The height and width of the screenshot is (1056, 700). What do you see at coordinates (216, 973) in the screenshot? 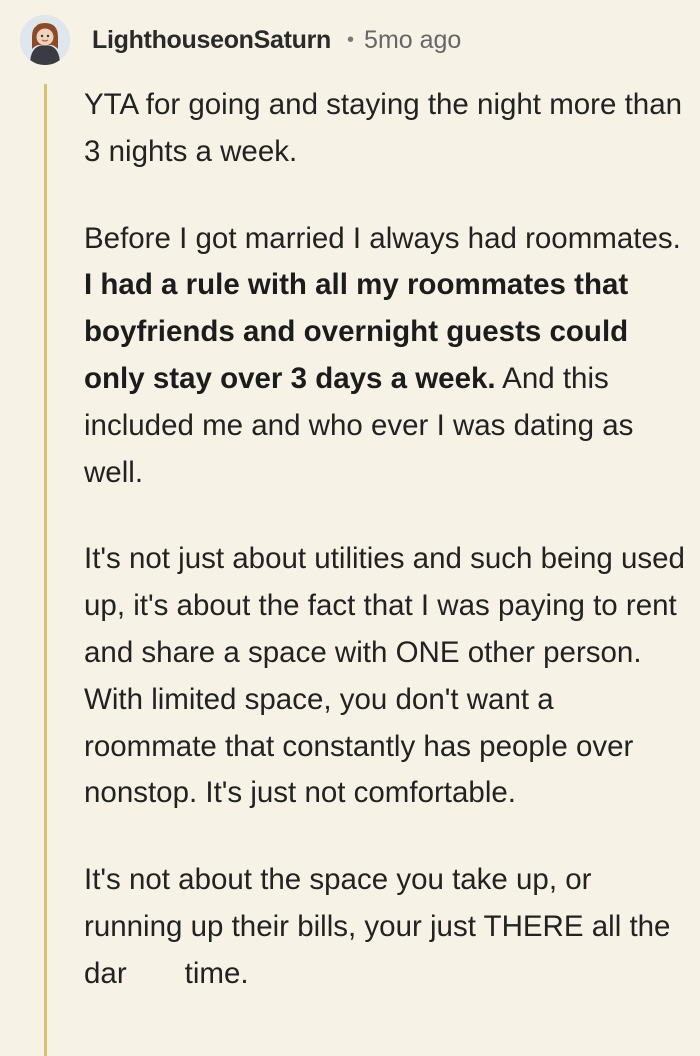
I see `paragraph-4-text-end: time.` at bounding box center [216, 973].